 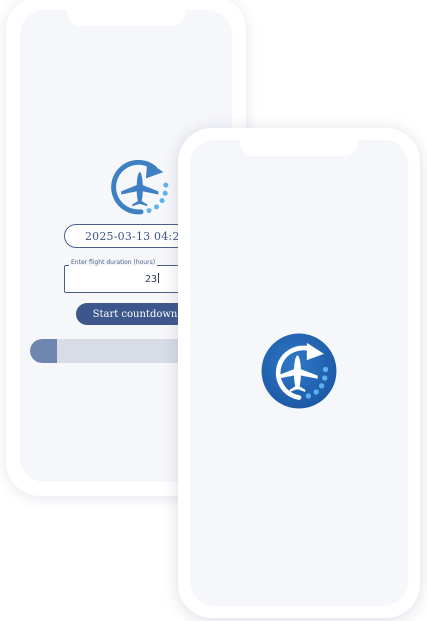 I want to click on flight-duration-value: 23, so click(x=150, y=279).